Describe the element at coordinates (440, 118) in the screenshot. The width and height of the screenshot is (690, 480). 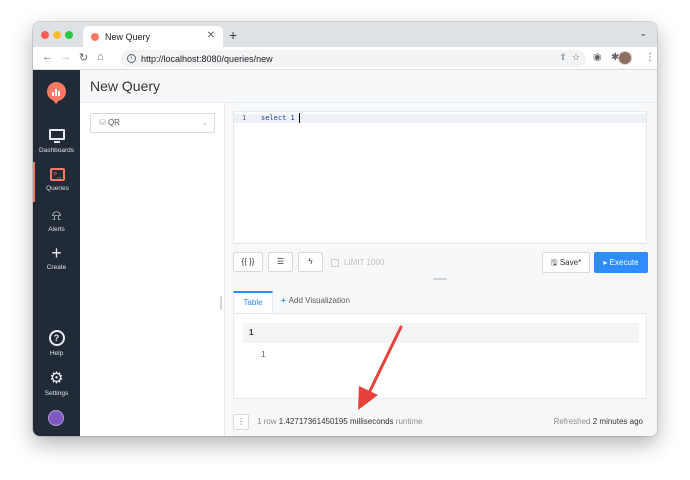
I see `active-line` at that location.